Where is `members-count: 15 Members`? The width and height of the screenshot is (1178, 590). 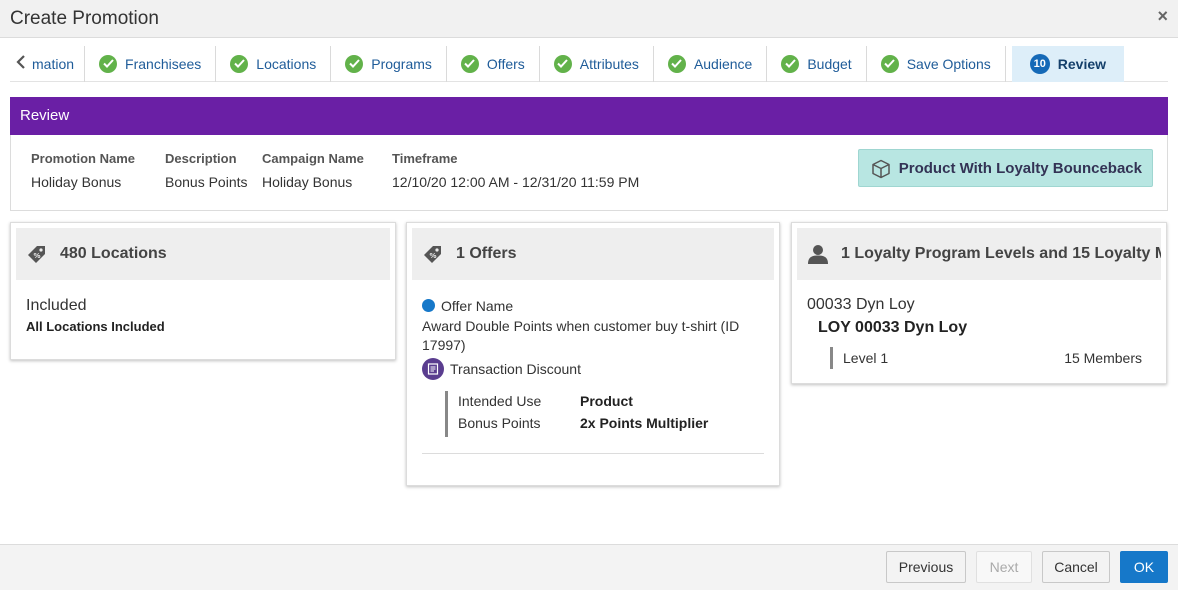
members-count: 15 Members is located at coordinates (1103, 358).